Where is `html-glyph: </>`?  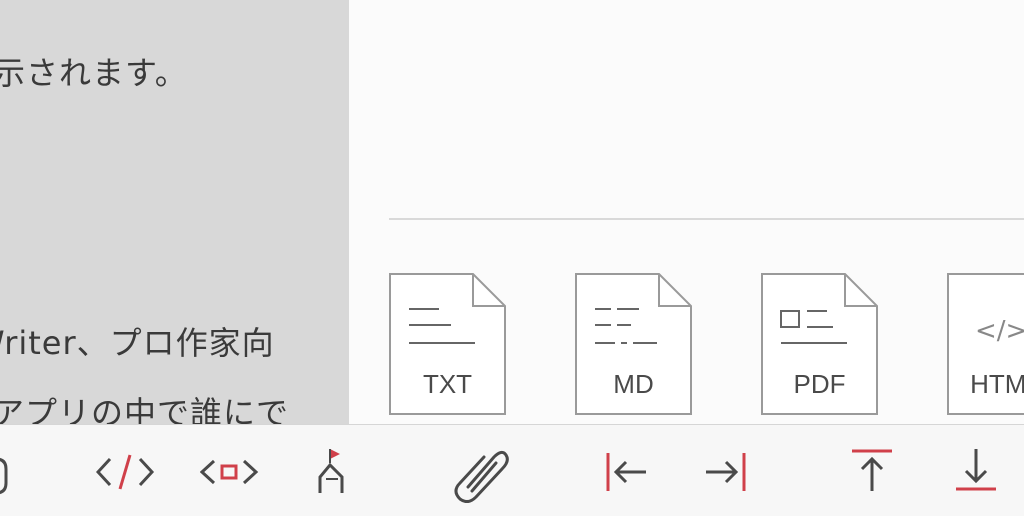 html-glyph: </> is located at coordinates (999, 331).